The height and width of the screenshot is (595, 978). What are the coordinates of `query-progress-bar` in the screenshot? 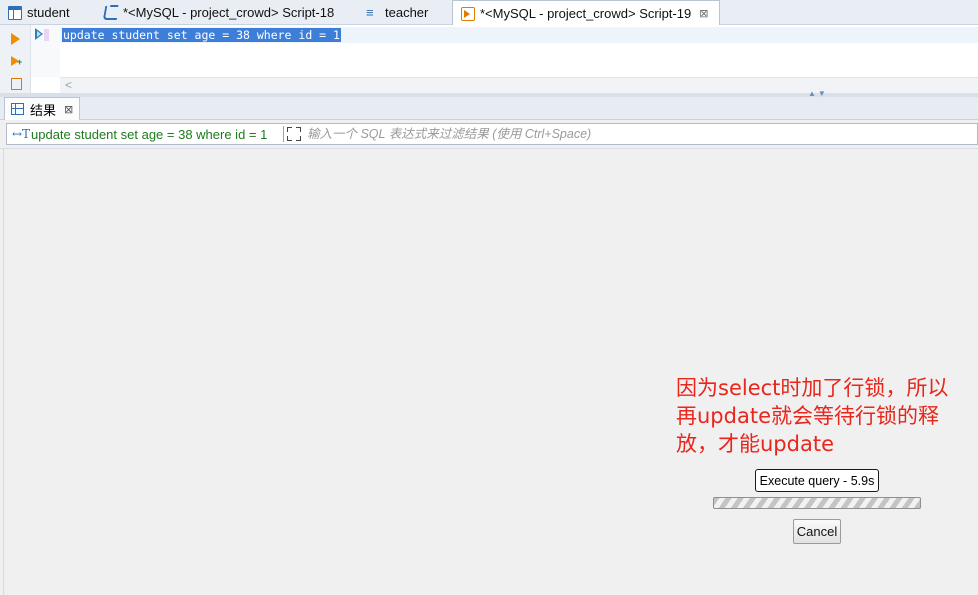 It's located at (817, 503).